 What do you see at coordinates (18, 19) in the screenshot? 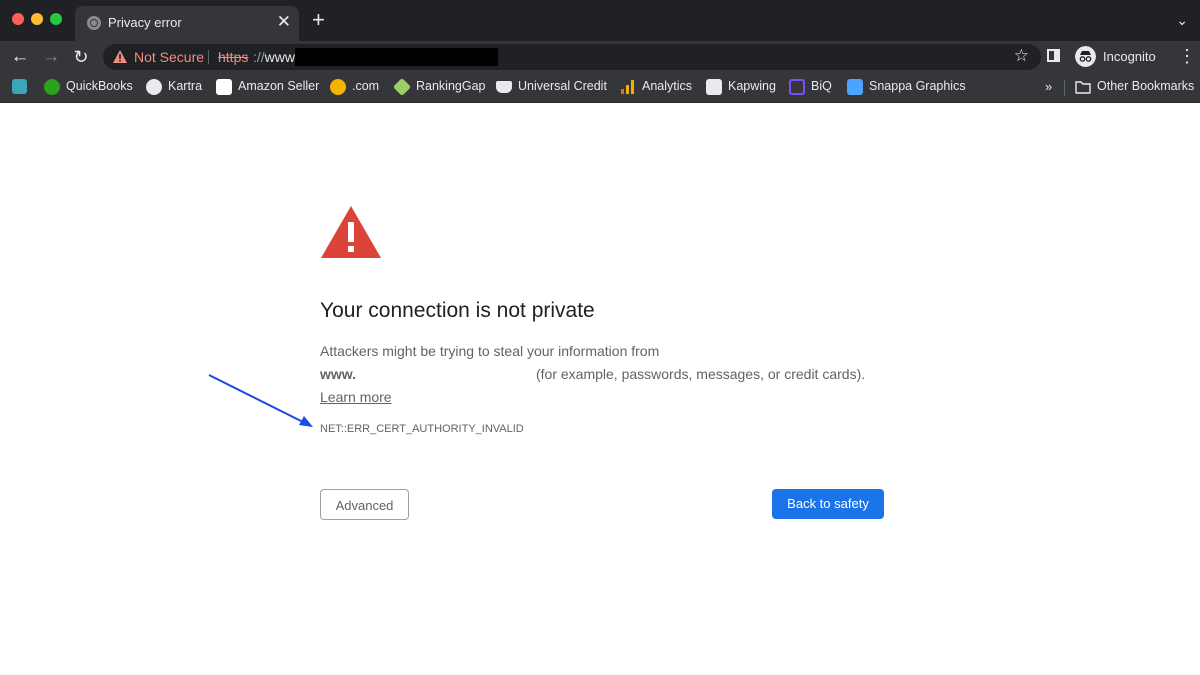
I see `close-window-button` at bounding box center [18, 19].